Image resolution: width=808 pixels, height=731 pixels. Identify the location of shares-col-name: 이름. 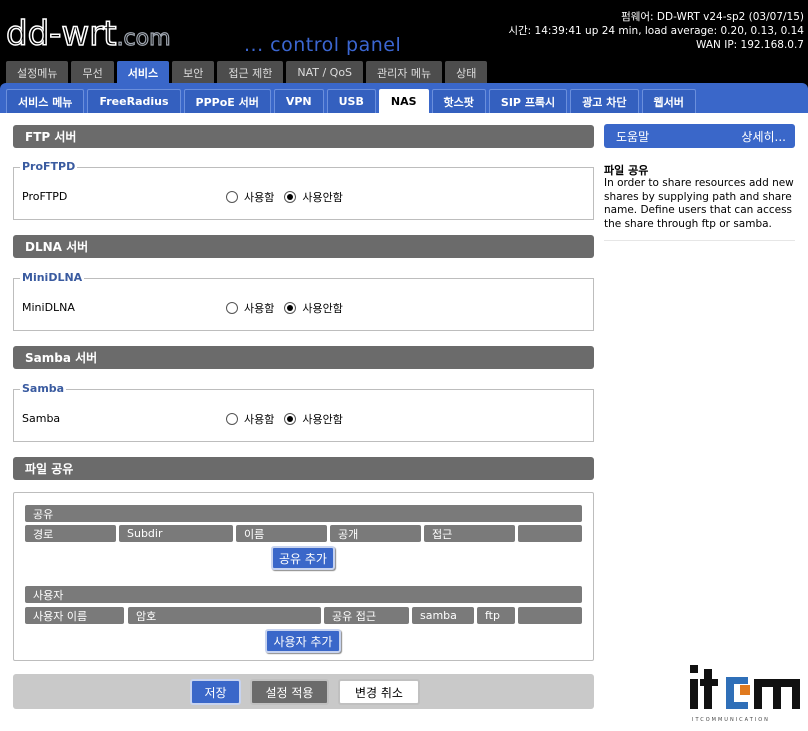
(281, 533).